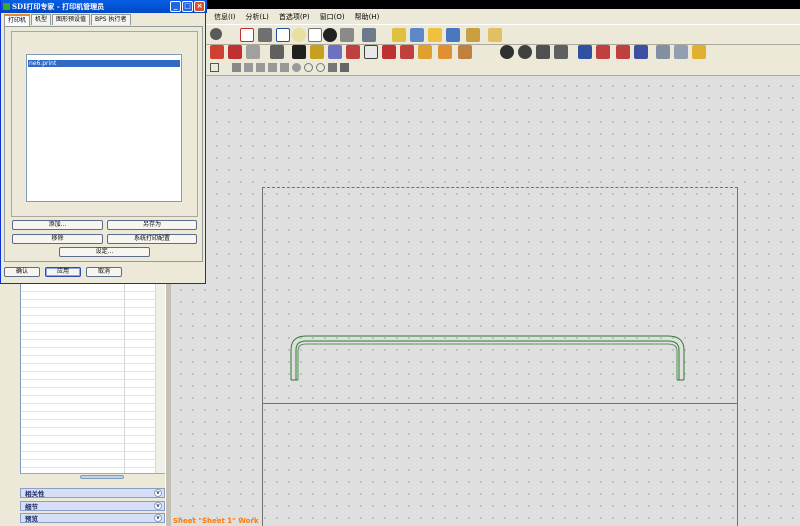 Image resolution: width=800 pixels, height=526 pixels. What do you see at coordinates (35, 494) in the screenshot?
I see `section-label: 相关性` at bounding box center [35, 494].